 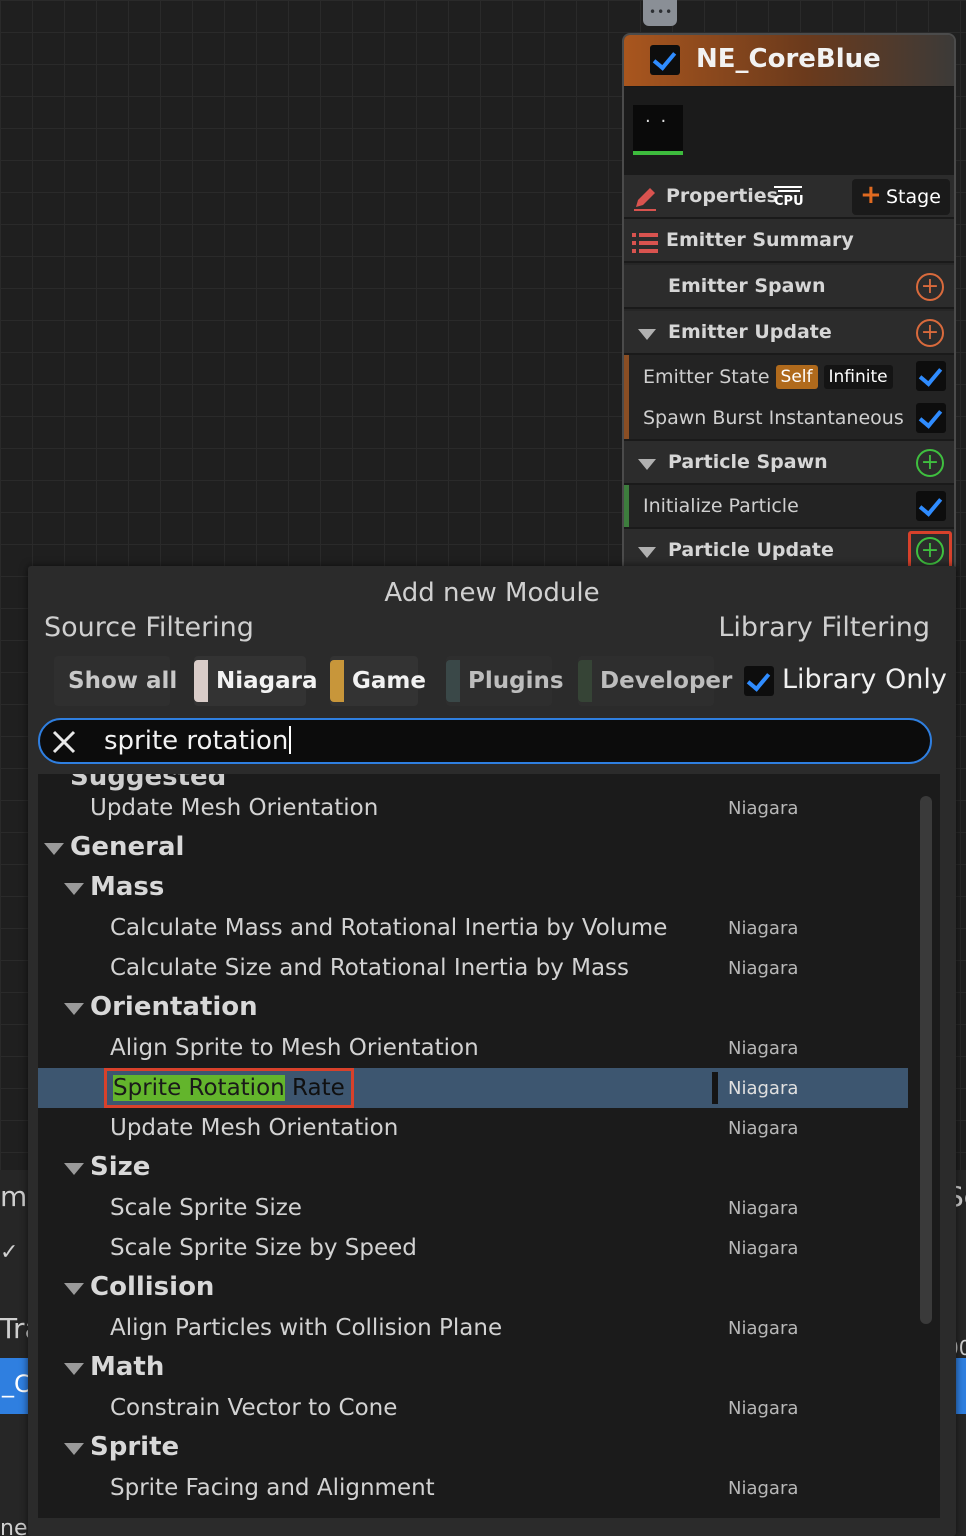 What do you see at coordinates (473, 1408) in the screenshot?
I see `module-row: Constrain Vector to Cone Niagara` at bounding box center [473, 1408].